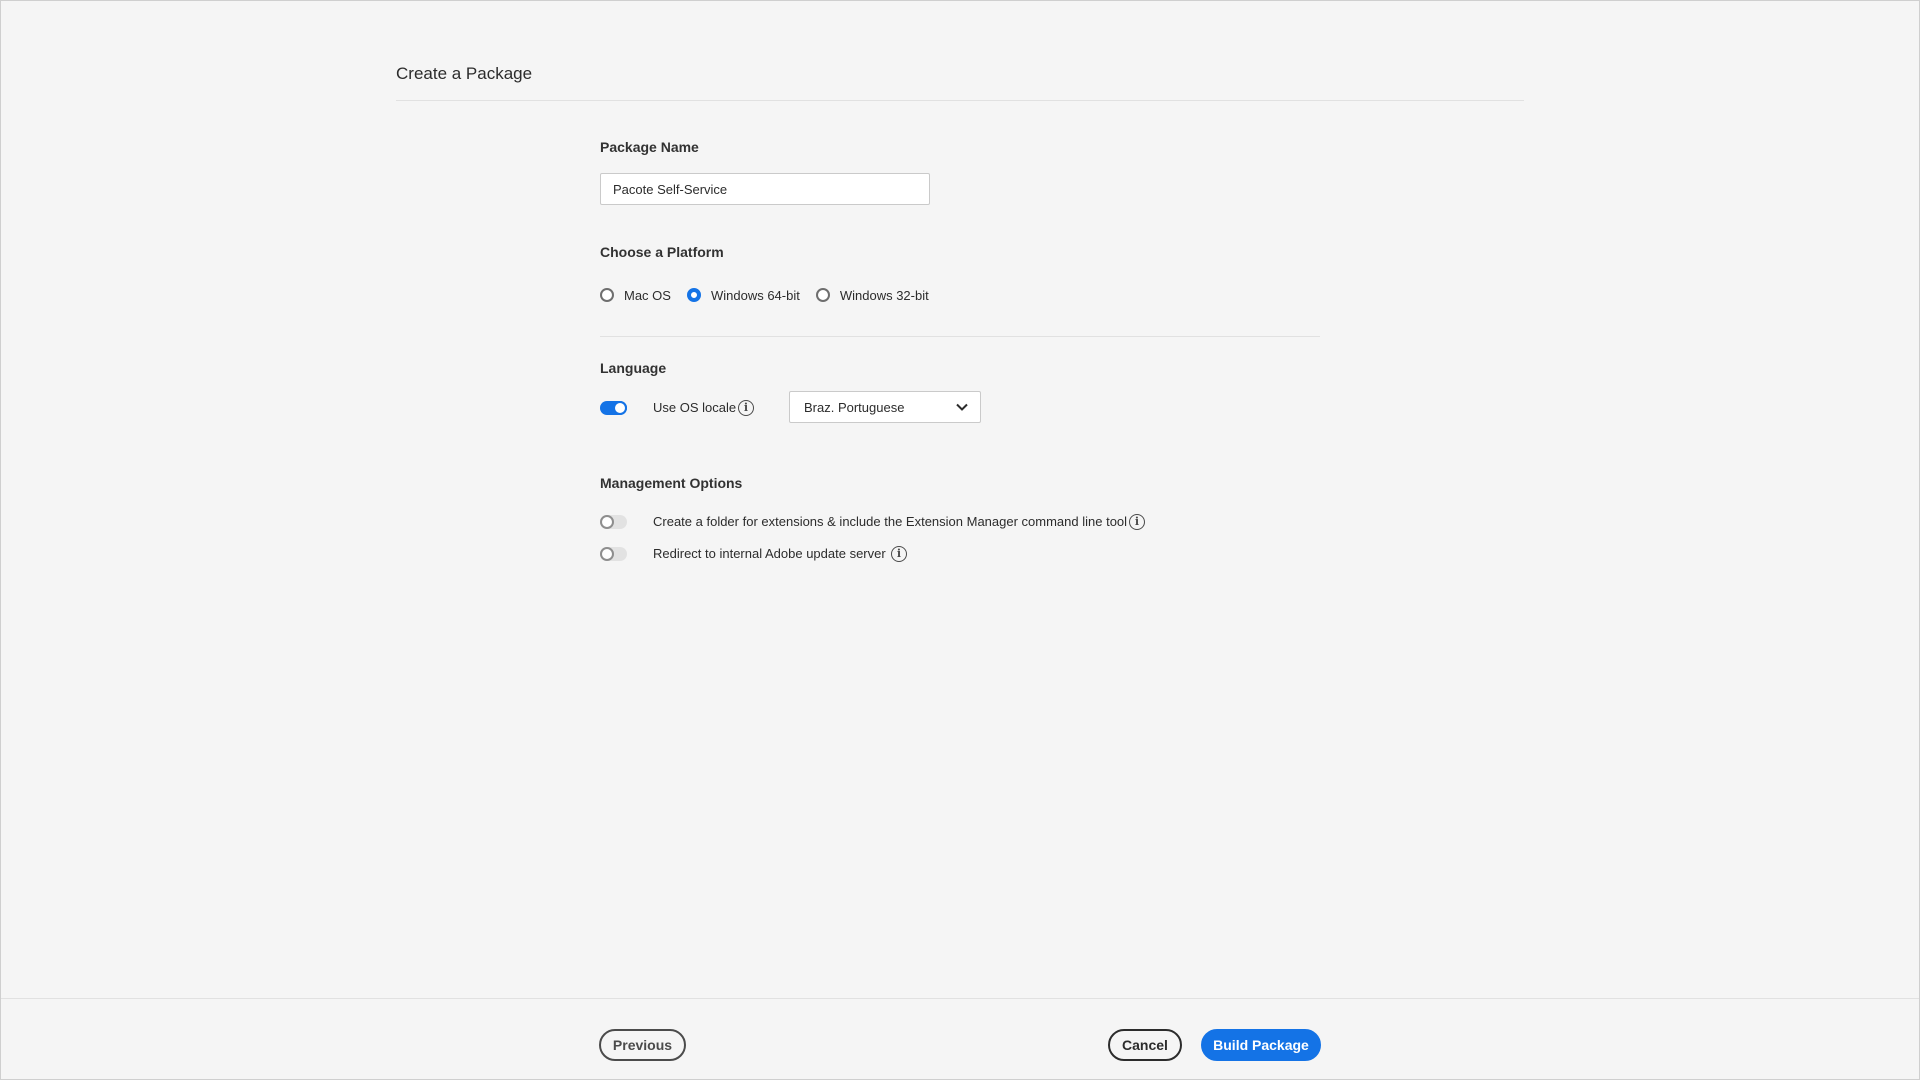  I want to click on page-title: Create a Package, so click(464, 73).